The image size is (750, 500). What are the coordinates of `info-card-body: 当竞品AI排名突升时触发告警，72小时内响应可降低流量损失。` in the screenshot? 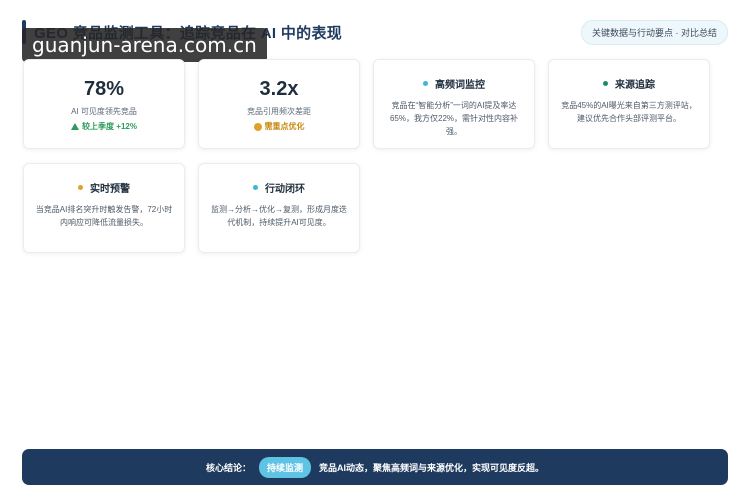 It's located at (104, 216).